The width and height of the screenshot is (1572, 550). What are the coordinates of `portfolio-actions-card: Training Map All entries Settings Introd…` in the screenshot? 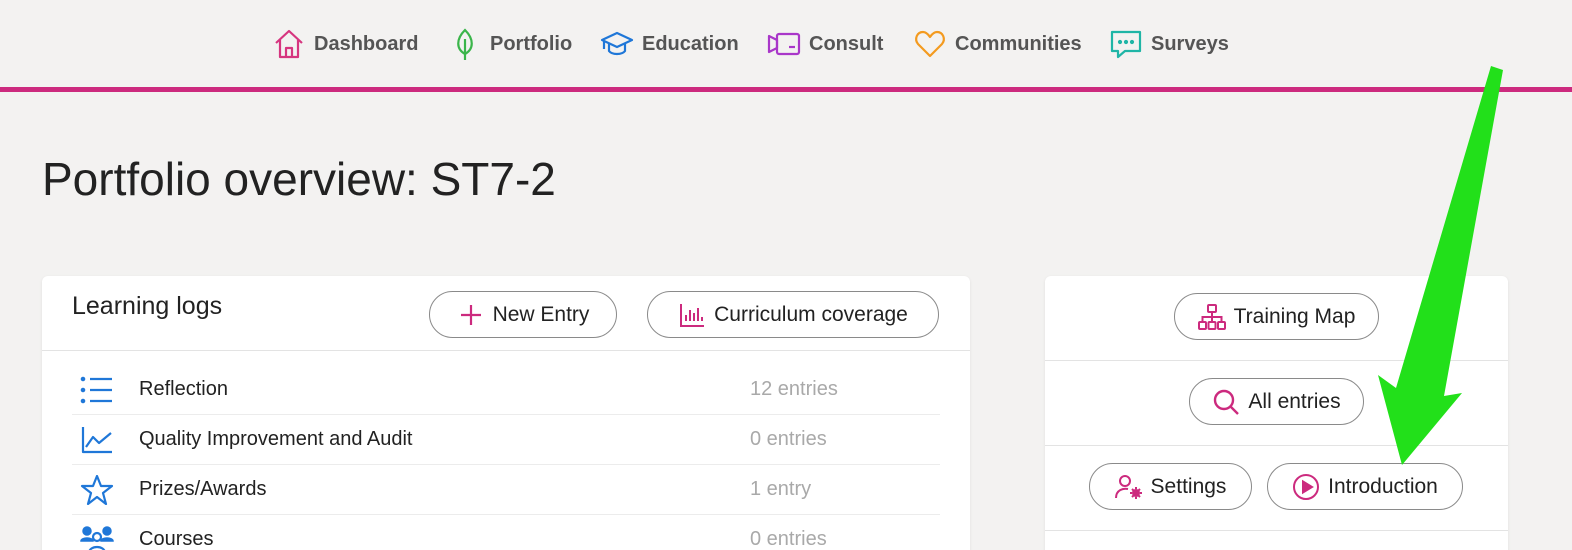 It's located at (1276, 413).